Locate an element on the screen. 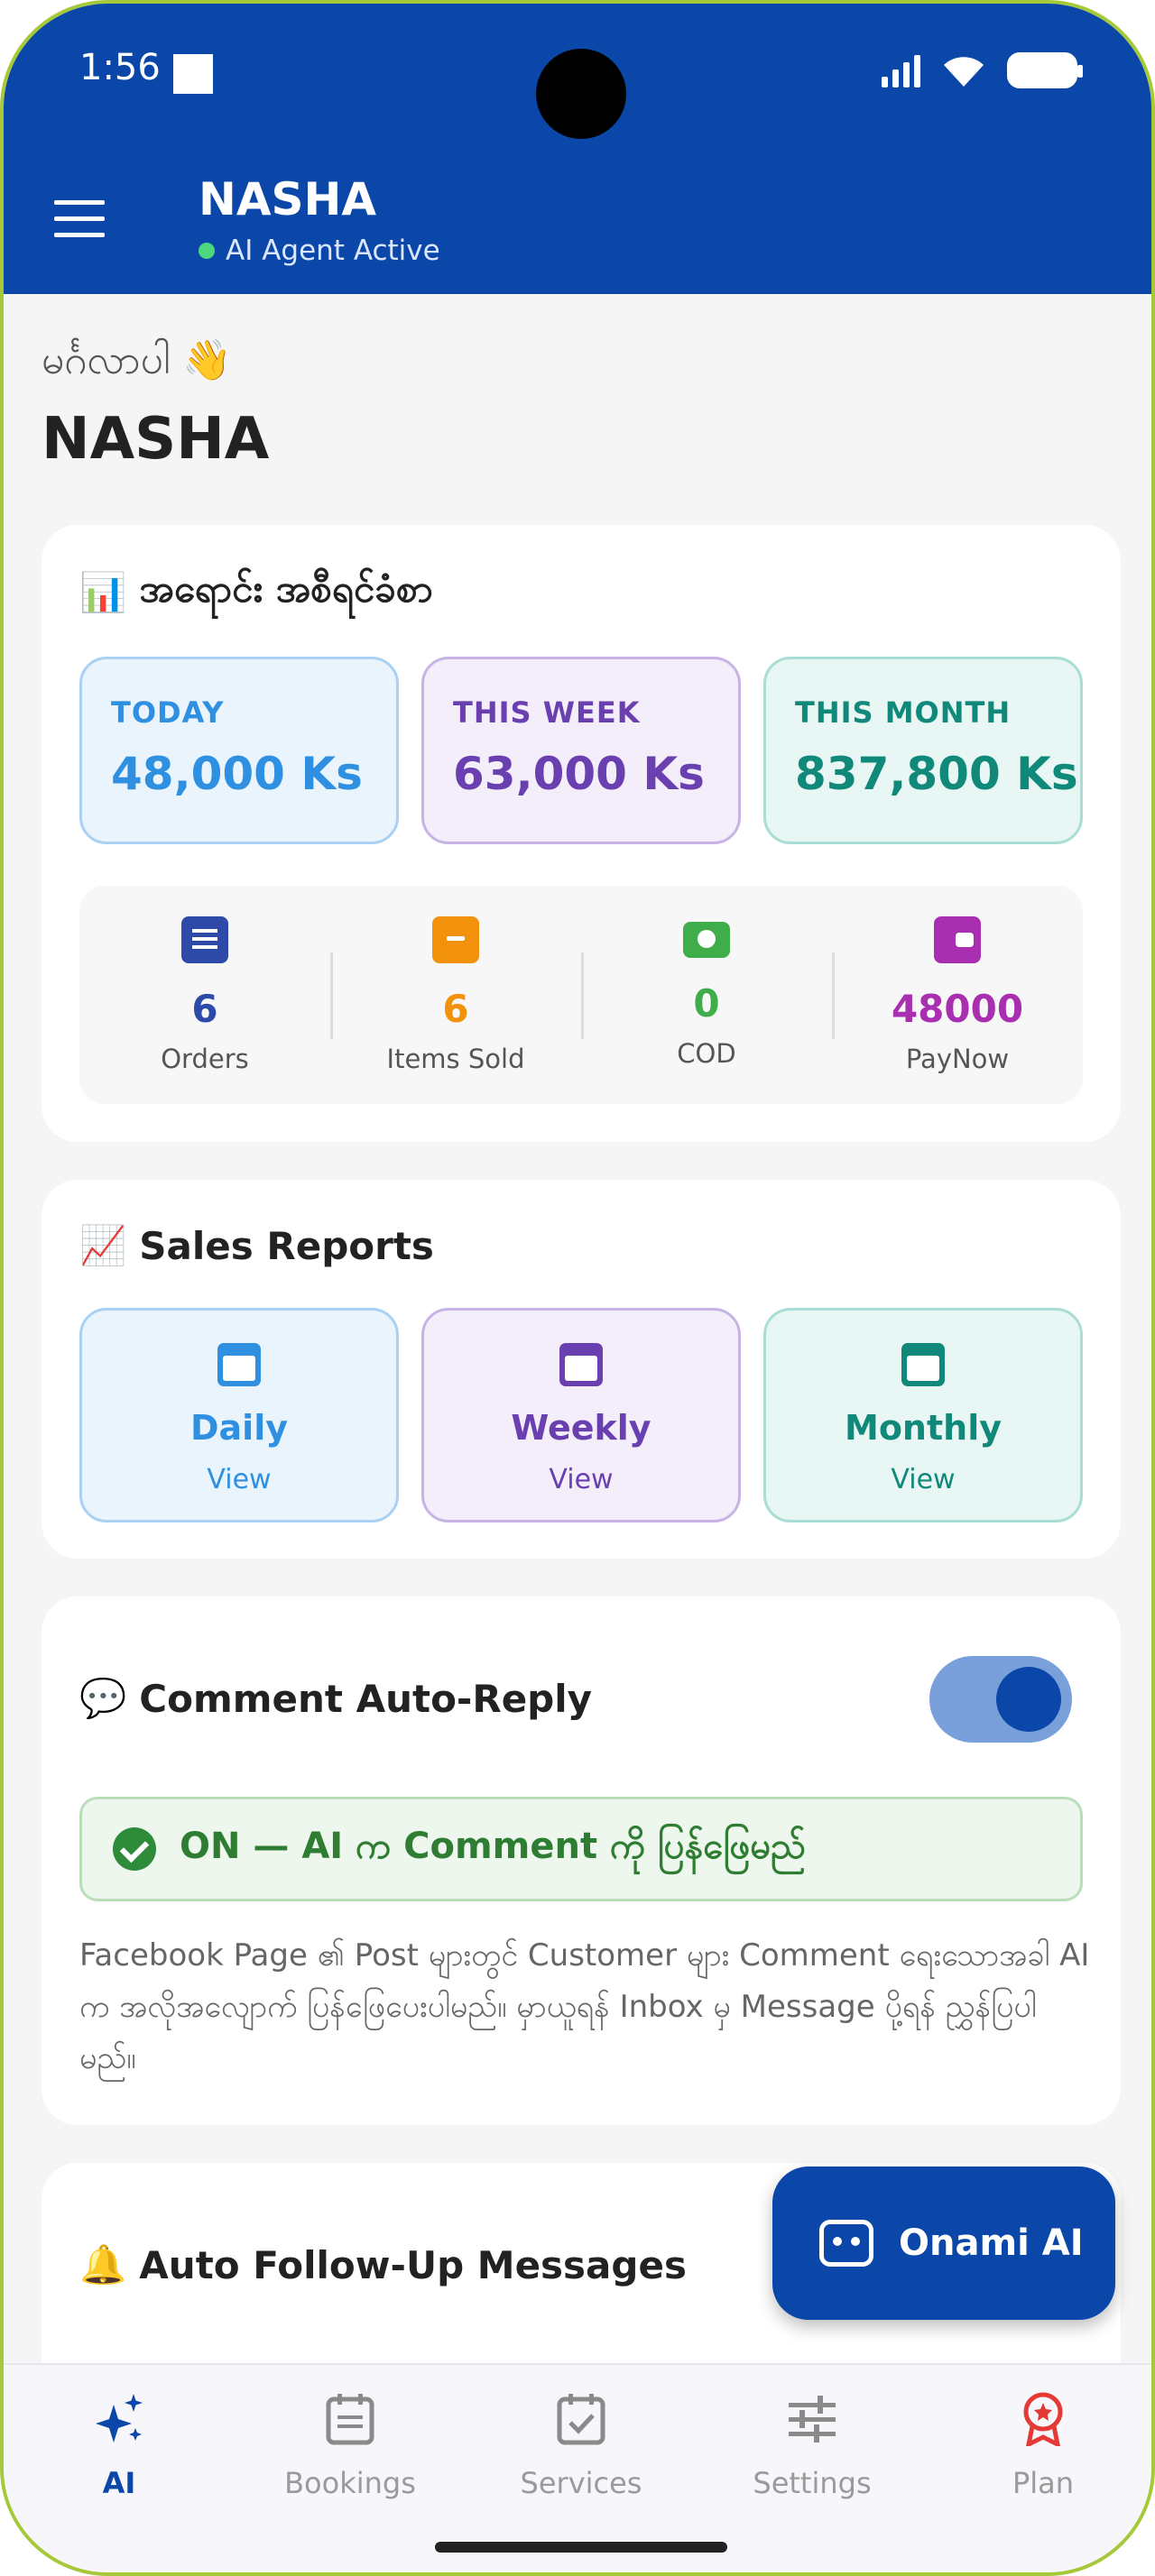  items-sold-value: 6 is located at coordinates (455, 1009).